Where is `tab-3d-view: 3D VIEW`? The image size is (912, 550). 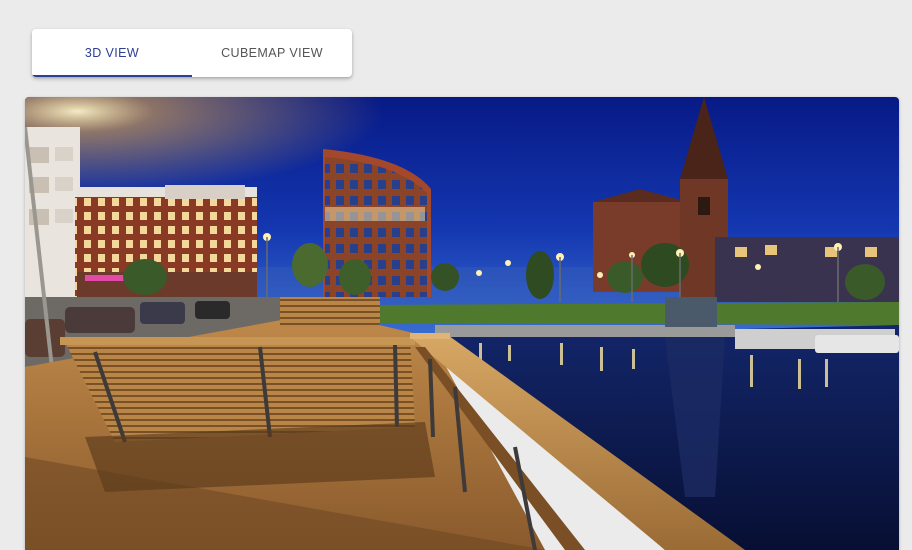
tab-3d-view: 3D VIEW is located at coordinates (112, 53).